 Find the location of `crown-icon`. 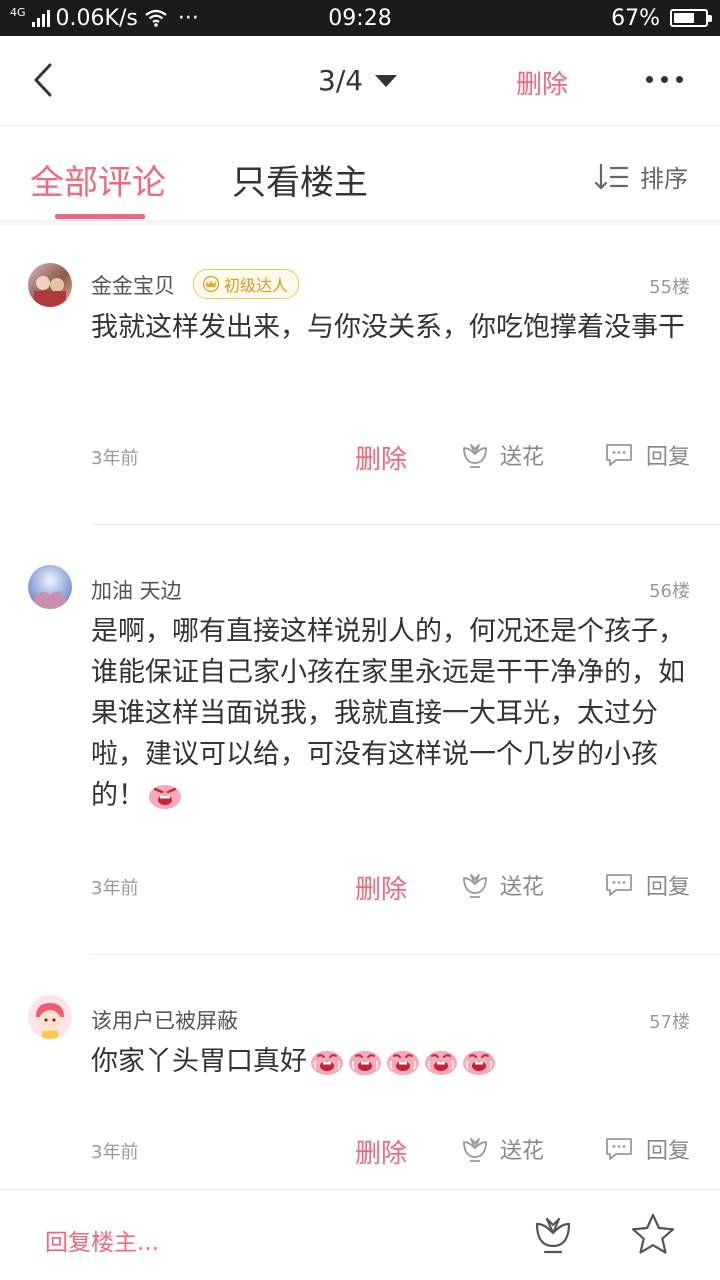

crown-icon is located at coordinates (211, 284).